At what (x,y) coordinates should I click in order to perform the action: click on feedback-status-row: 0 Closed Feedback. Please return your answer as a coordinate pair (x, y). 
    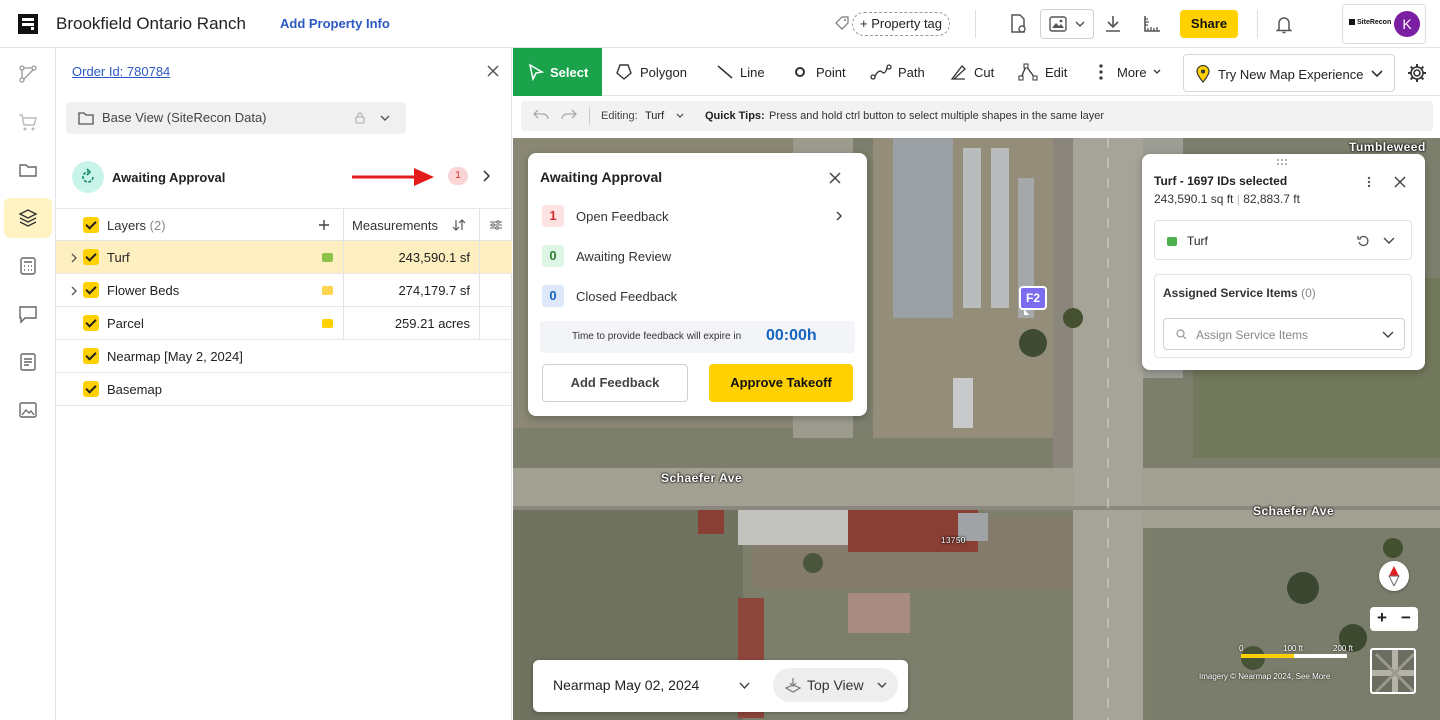
    Looking at the image, I should click on (697, 297).